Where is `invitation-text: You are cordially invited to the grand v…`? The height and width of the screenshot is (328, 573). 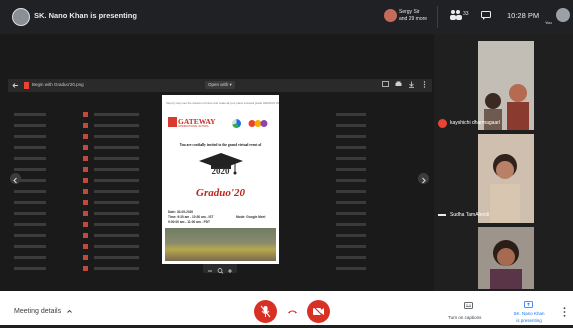 invitation-text: You are cordially invited to the grand v… is located at coordinates (220, 145).